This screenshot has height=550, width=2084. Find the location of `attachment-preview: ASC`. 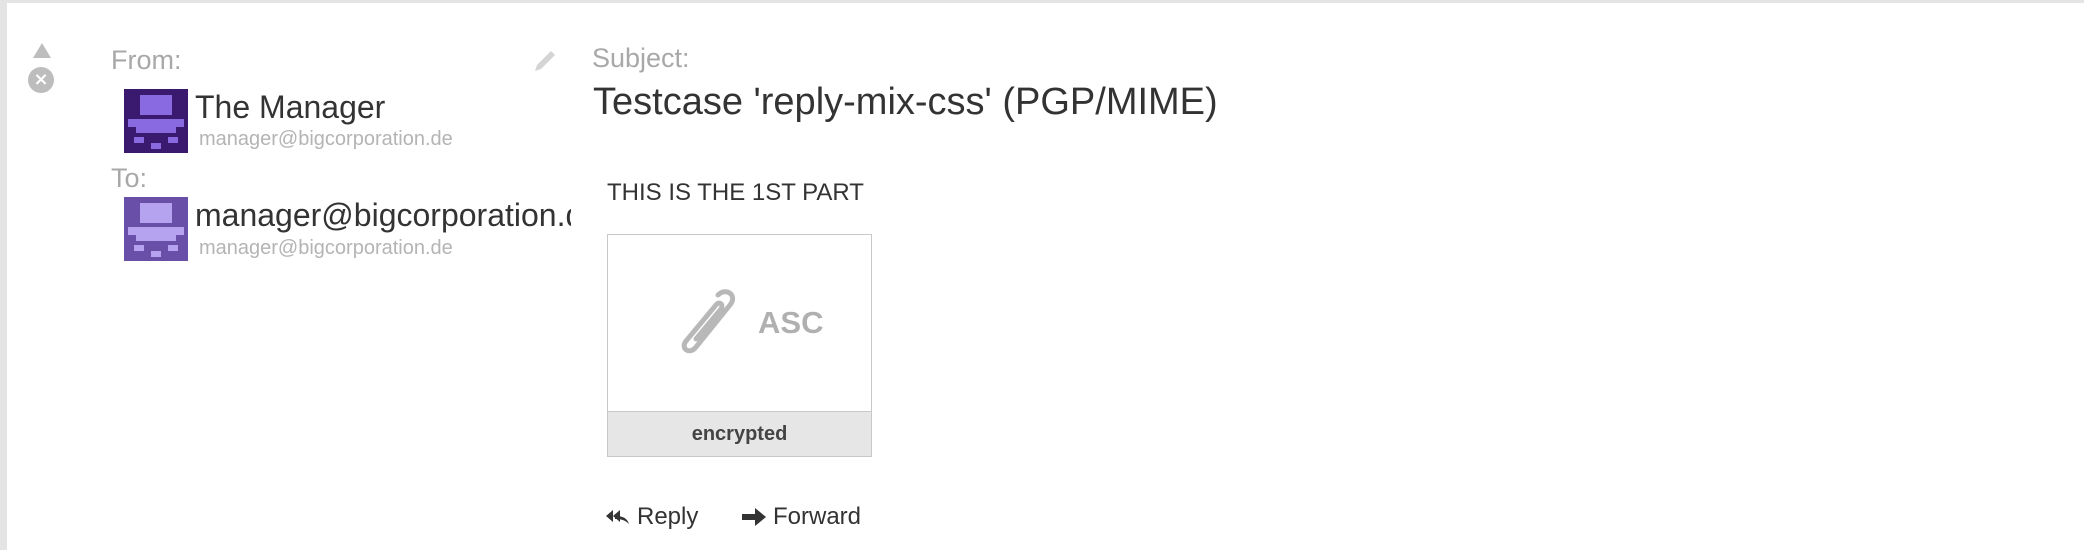

attachment-preview: ASC is located at coordinates (739, 323).